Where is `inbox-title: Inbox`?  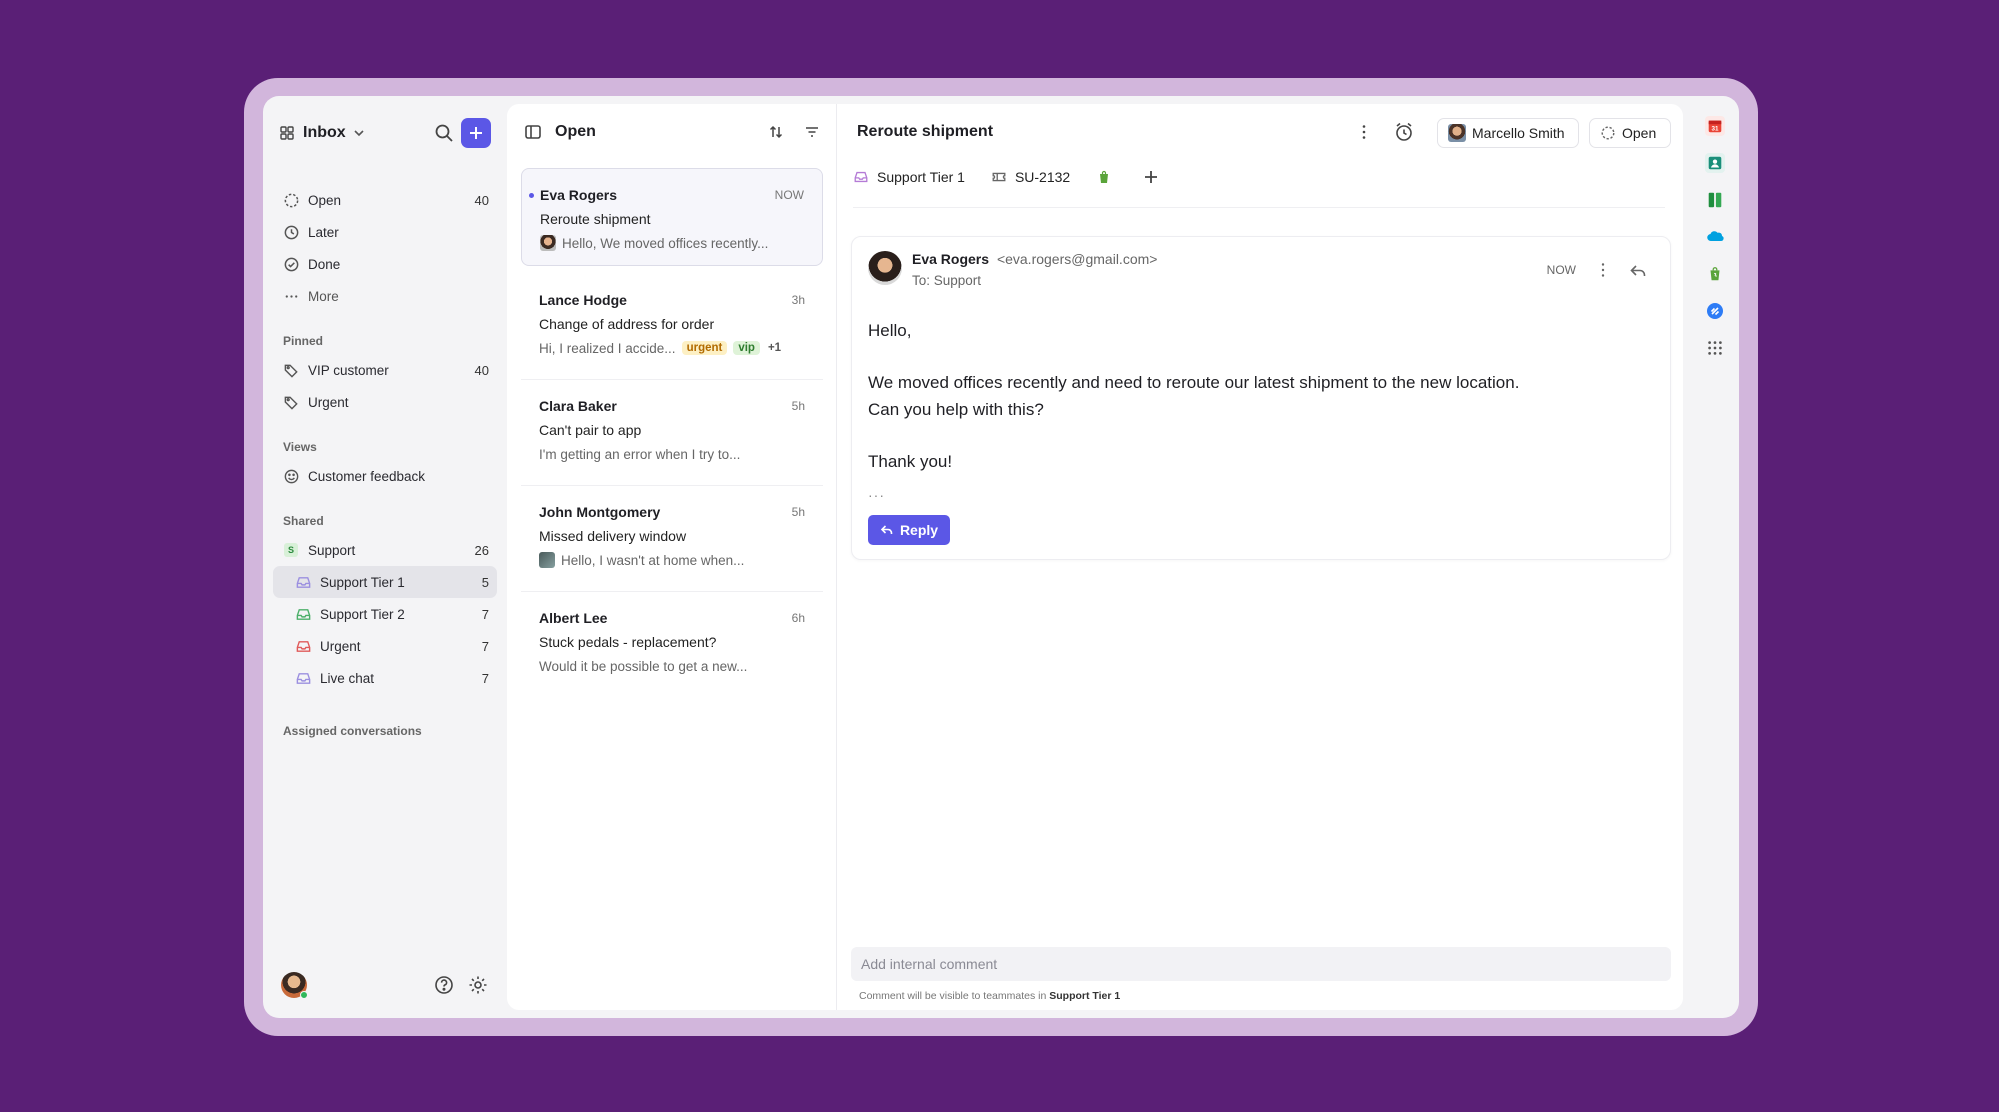
inbox-title: Inbox is located at coordinates (324, 133).